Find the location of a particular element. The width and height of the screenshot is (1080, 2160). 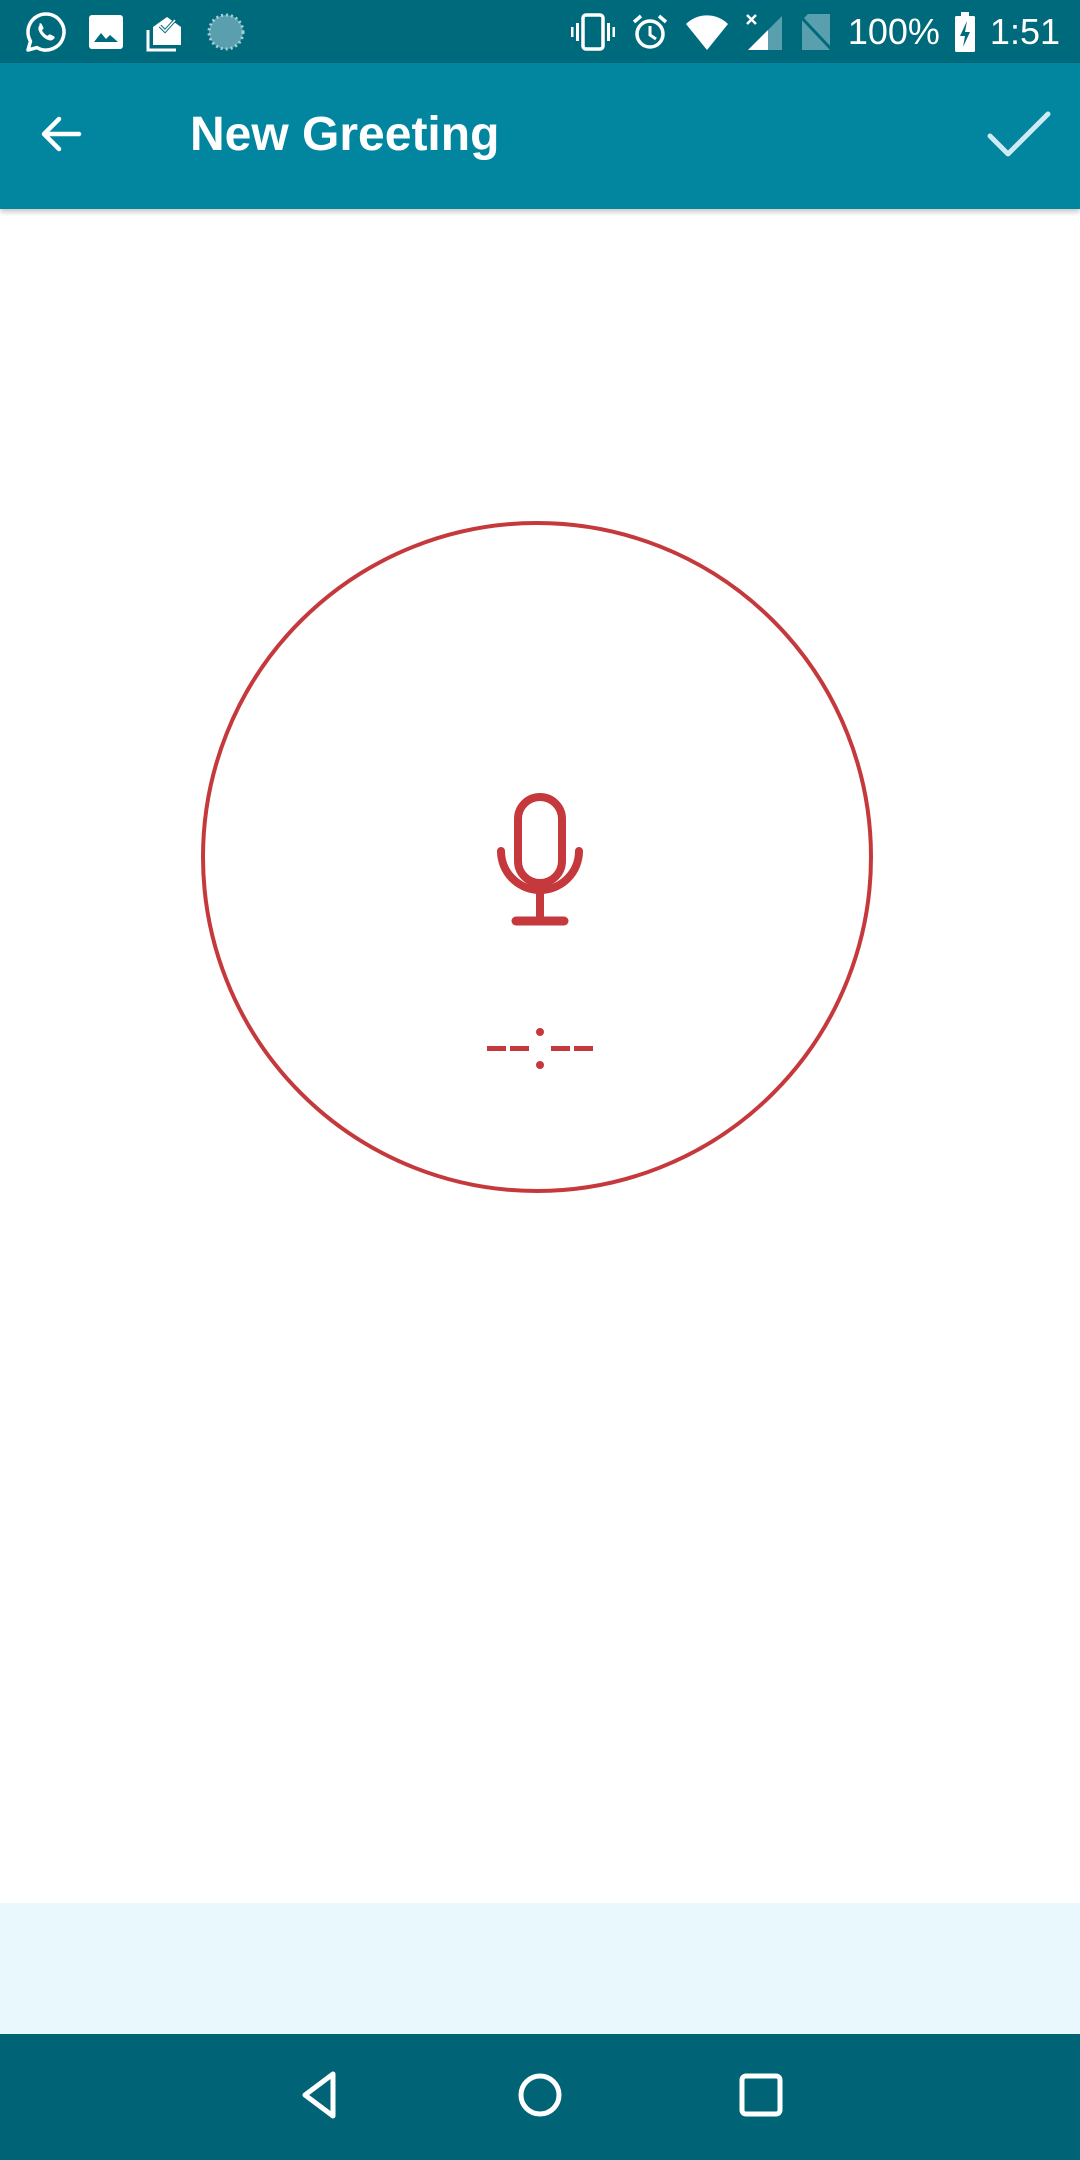

system-icons: 100% 1:51 is located at coordinates (815, 32).